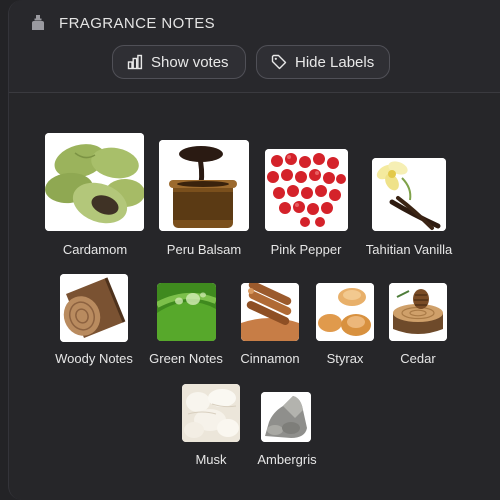 This screenshot has height=500, width=500. I want to click on perfume-bottle-icon, so click(38, 22).